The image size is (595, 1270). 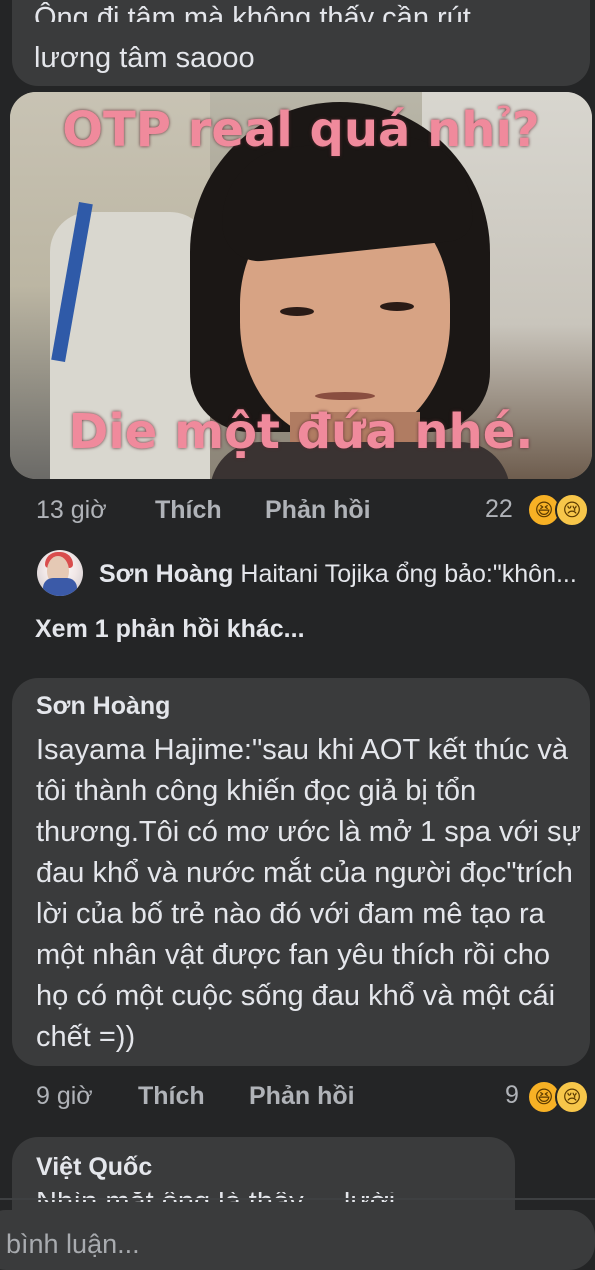 I want to click on reaction-count: 9, so click(x=512, y=1095).